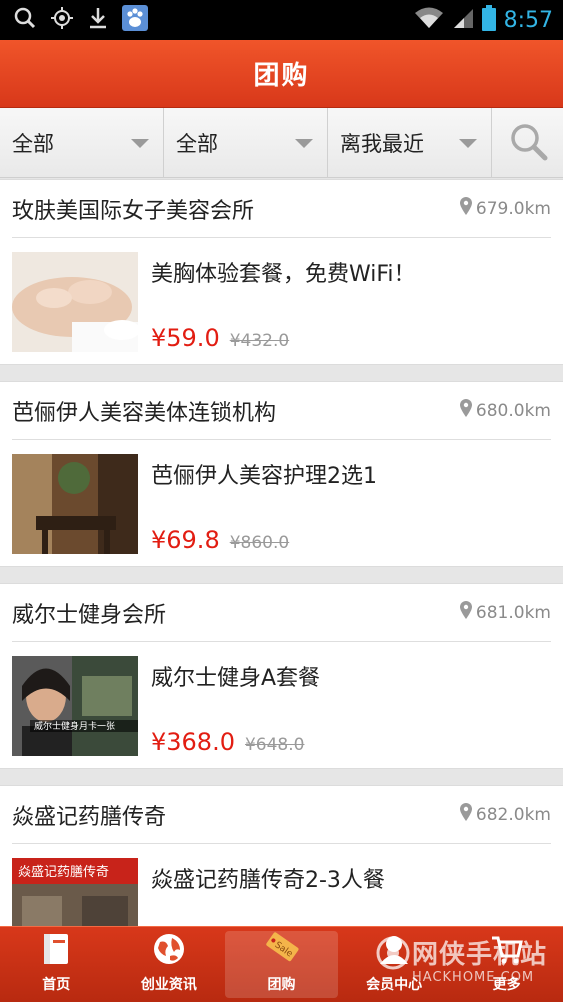  I want to click on wifi-icon, so click(429, 20).